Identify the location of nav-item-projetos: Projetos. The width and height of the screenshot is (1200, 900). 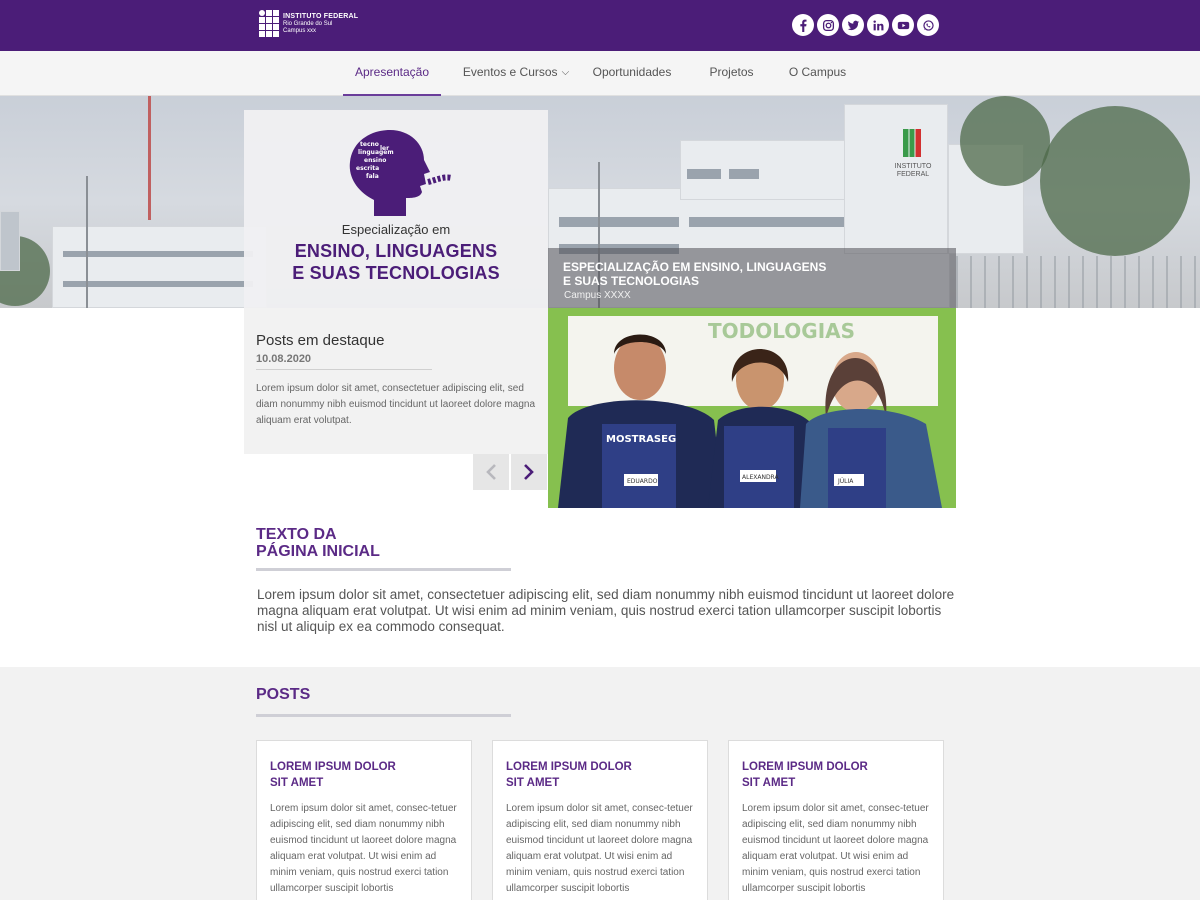
(731, 73).